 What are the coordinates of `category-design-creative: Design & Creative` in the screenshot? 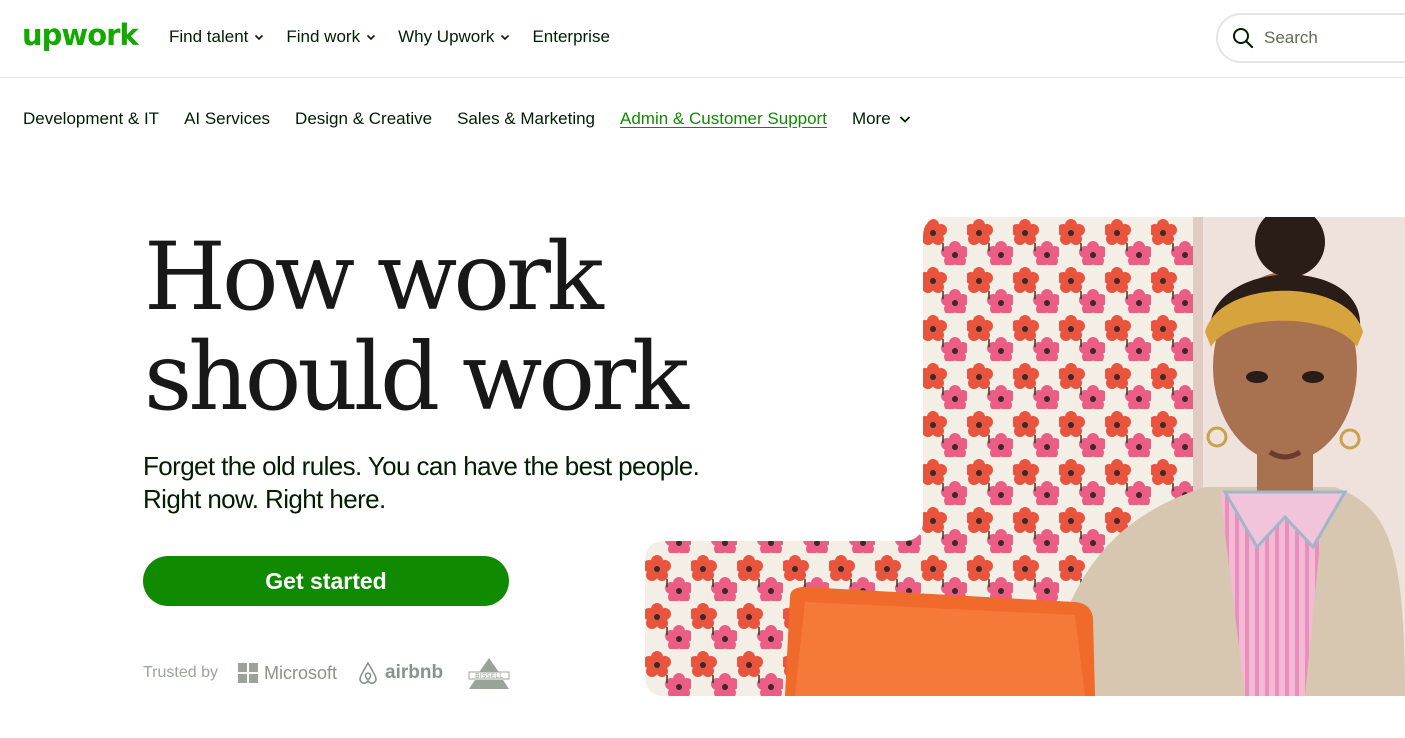 It's located at (363, 119).